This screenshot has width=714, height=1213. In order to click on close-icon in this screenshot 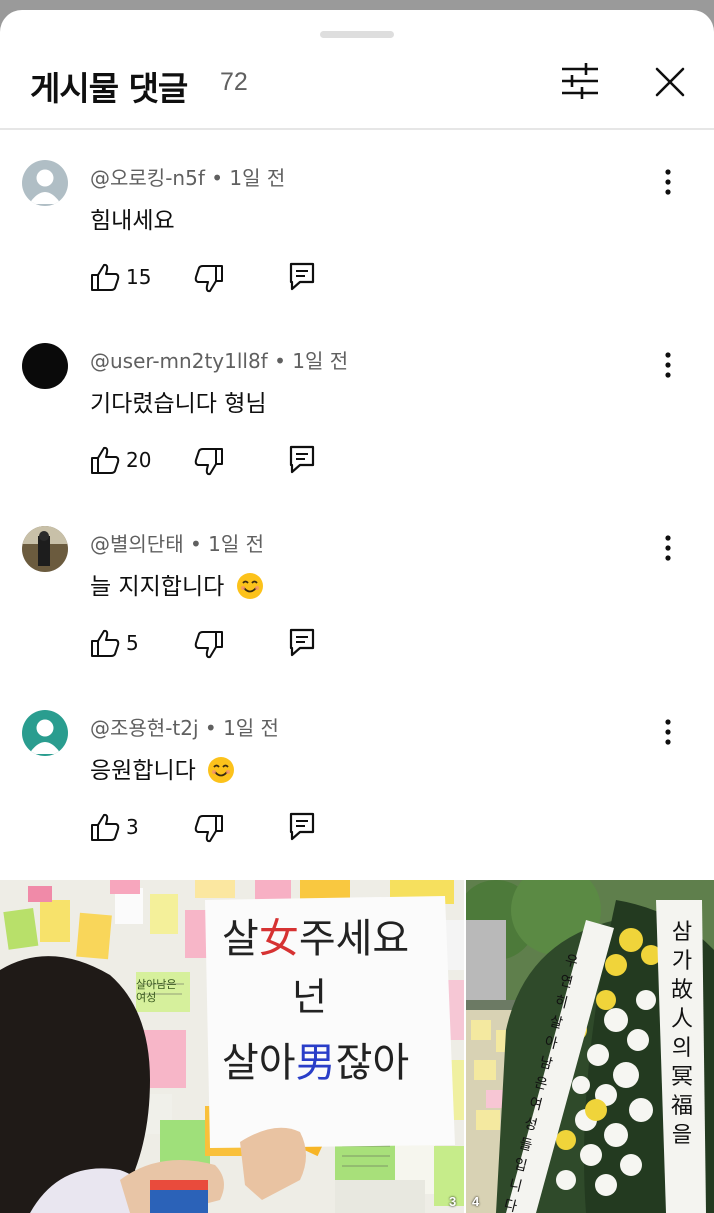, I will do `click(670, 82)`.